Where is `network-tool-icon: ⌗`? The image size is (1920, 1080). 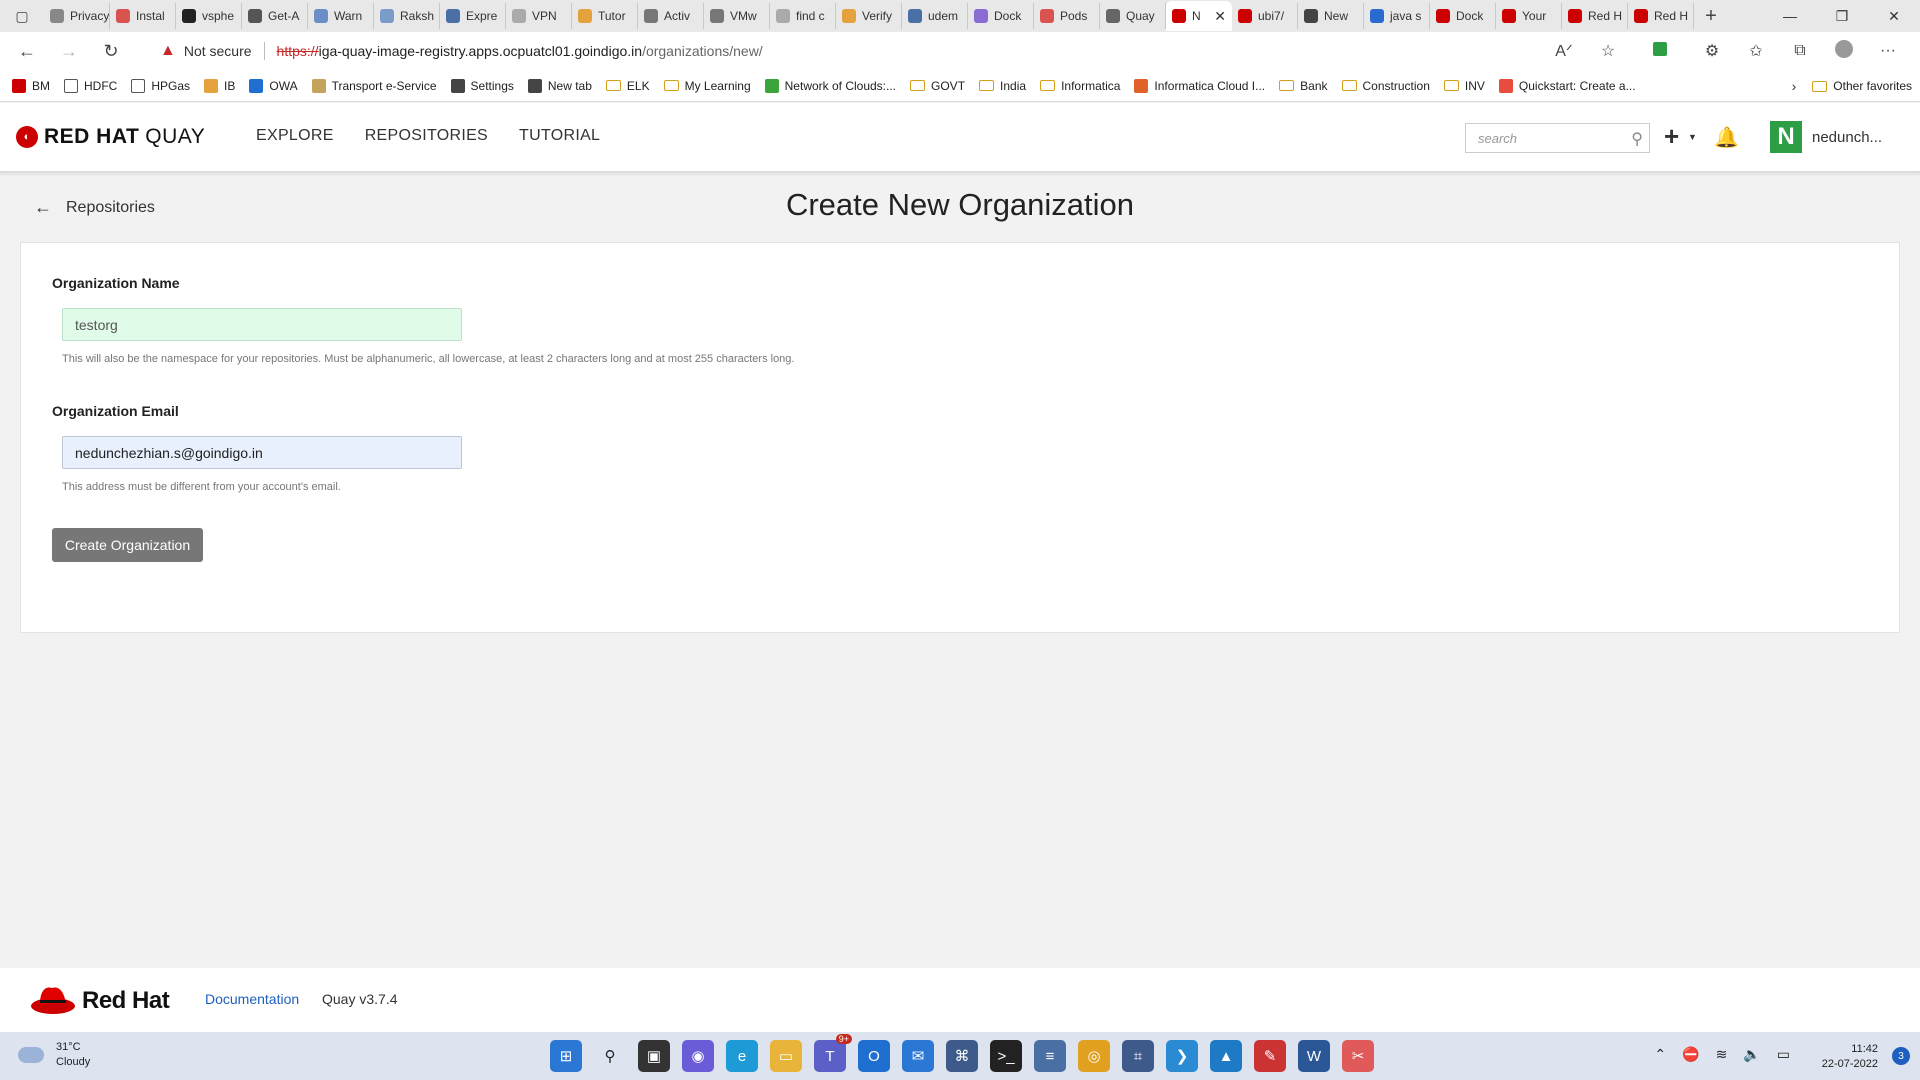
network-tool-icon: ⌗ is located at coordinates (1138, 1056).